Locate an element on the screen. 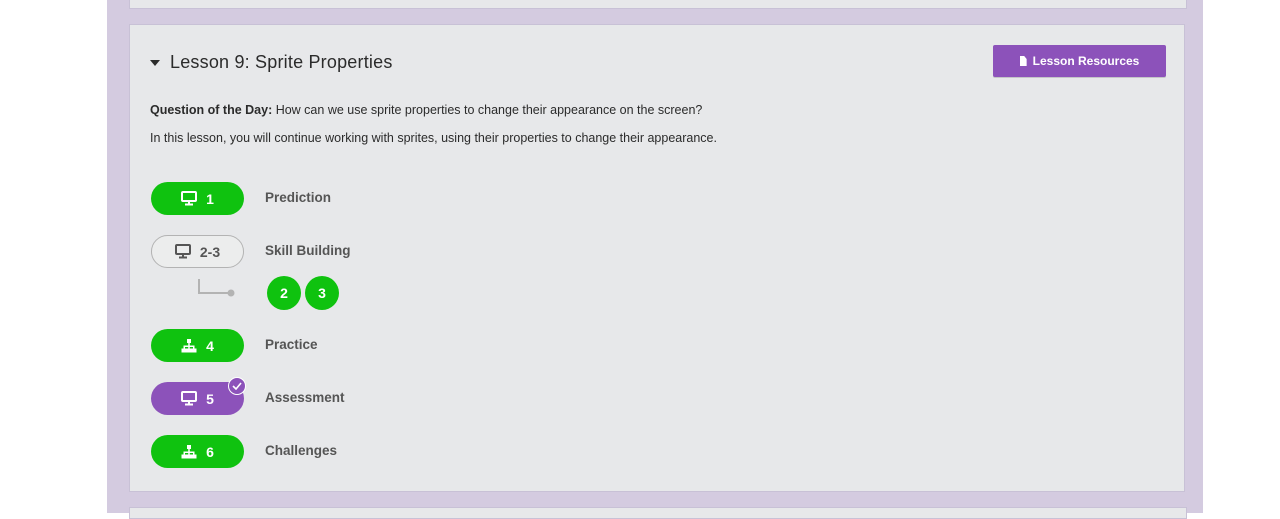  sublevel-bubble-2: 2 is located at coordinates (284, 293).